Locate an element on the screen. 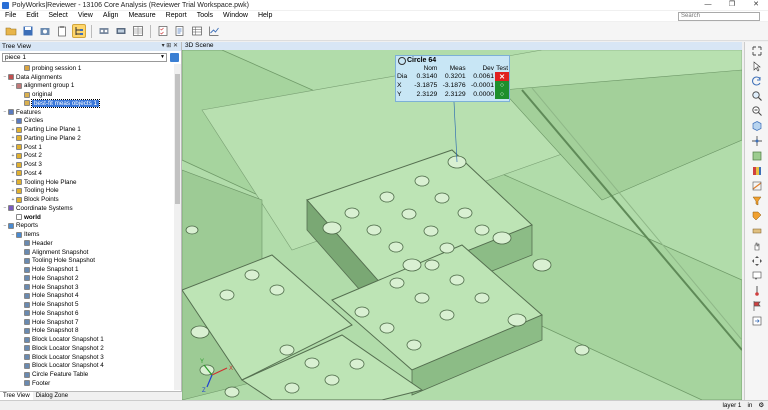 The height and width of the screenshot is (410, 768). open-folder-button is located at coordinates (11, 31).